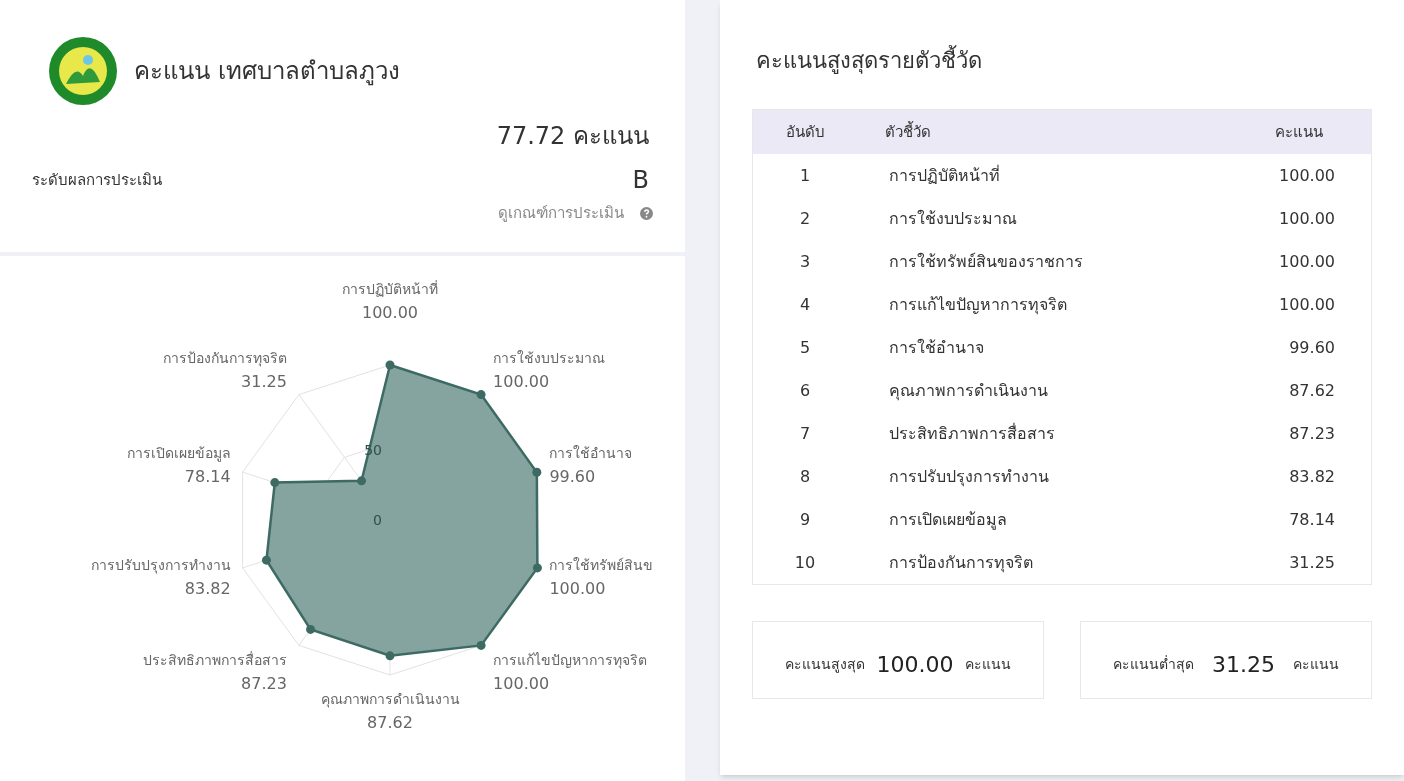 The image size is (1404, 781). I want to click on indicator-cell-text: การใช้อำนาจ, so click(936, 347).